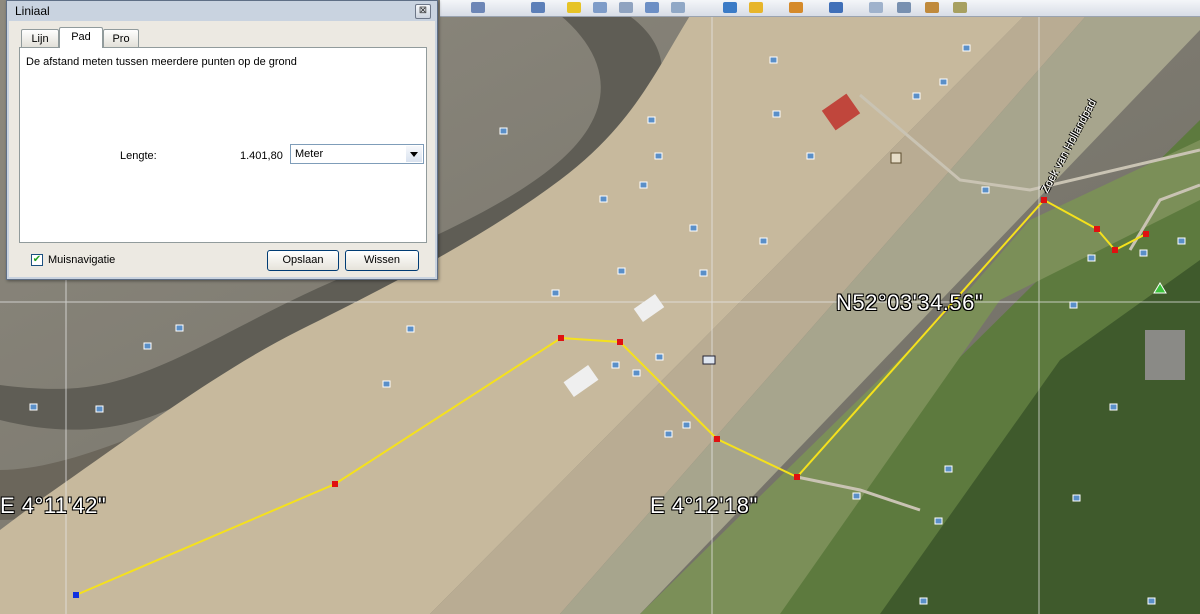  What do you see at coordinates (600, 7) in the screenshot?
I see `polygon-icon` at bounding box center [600, 7].